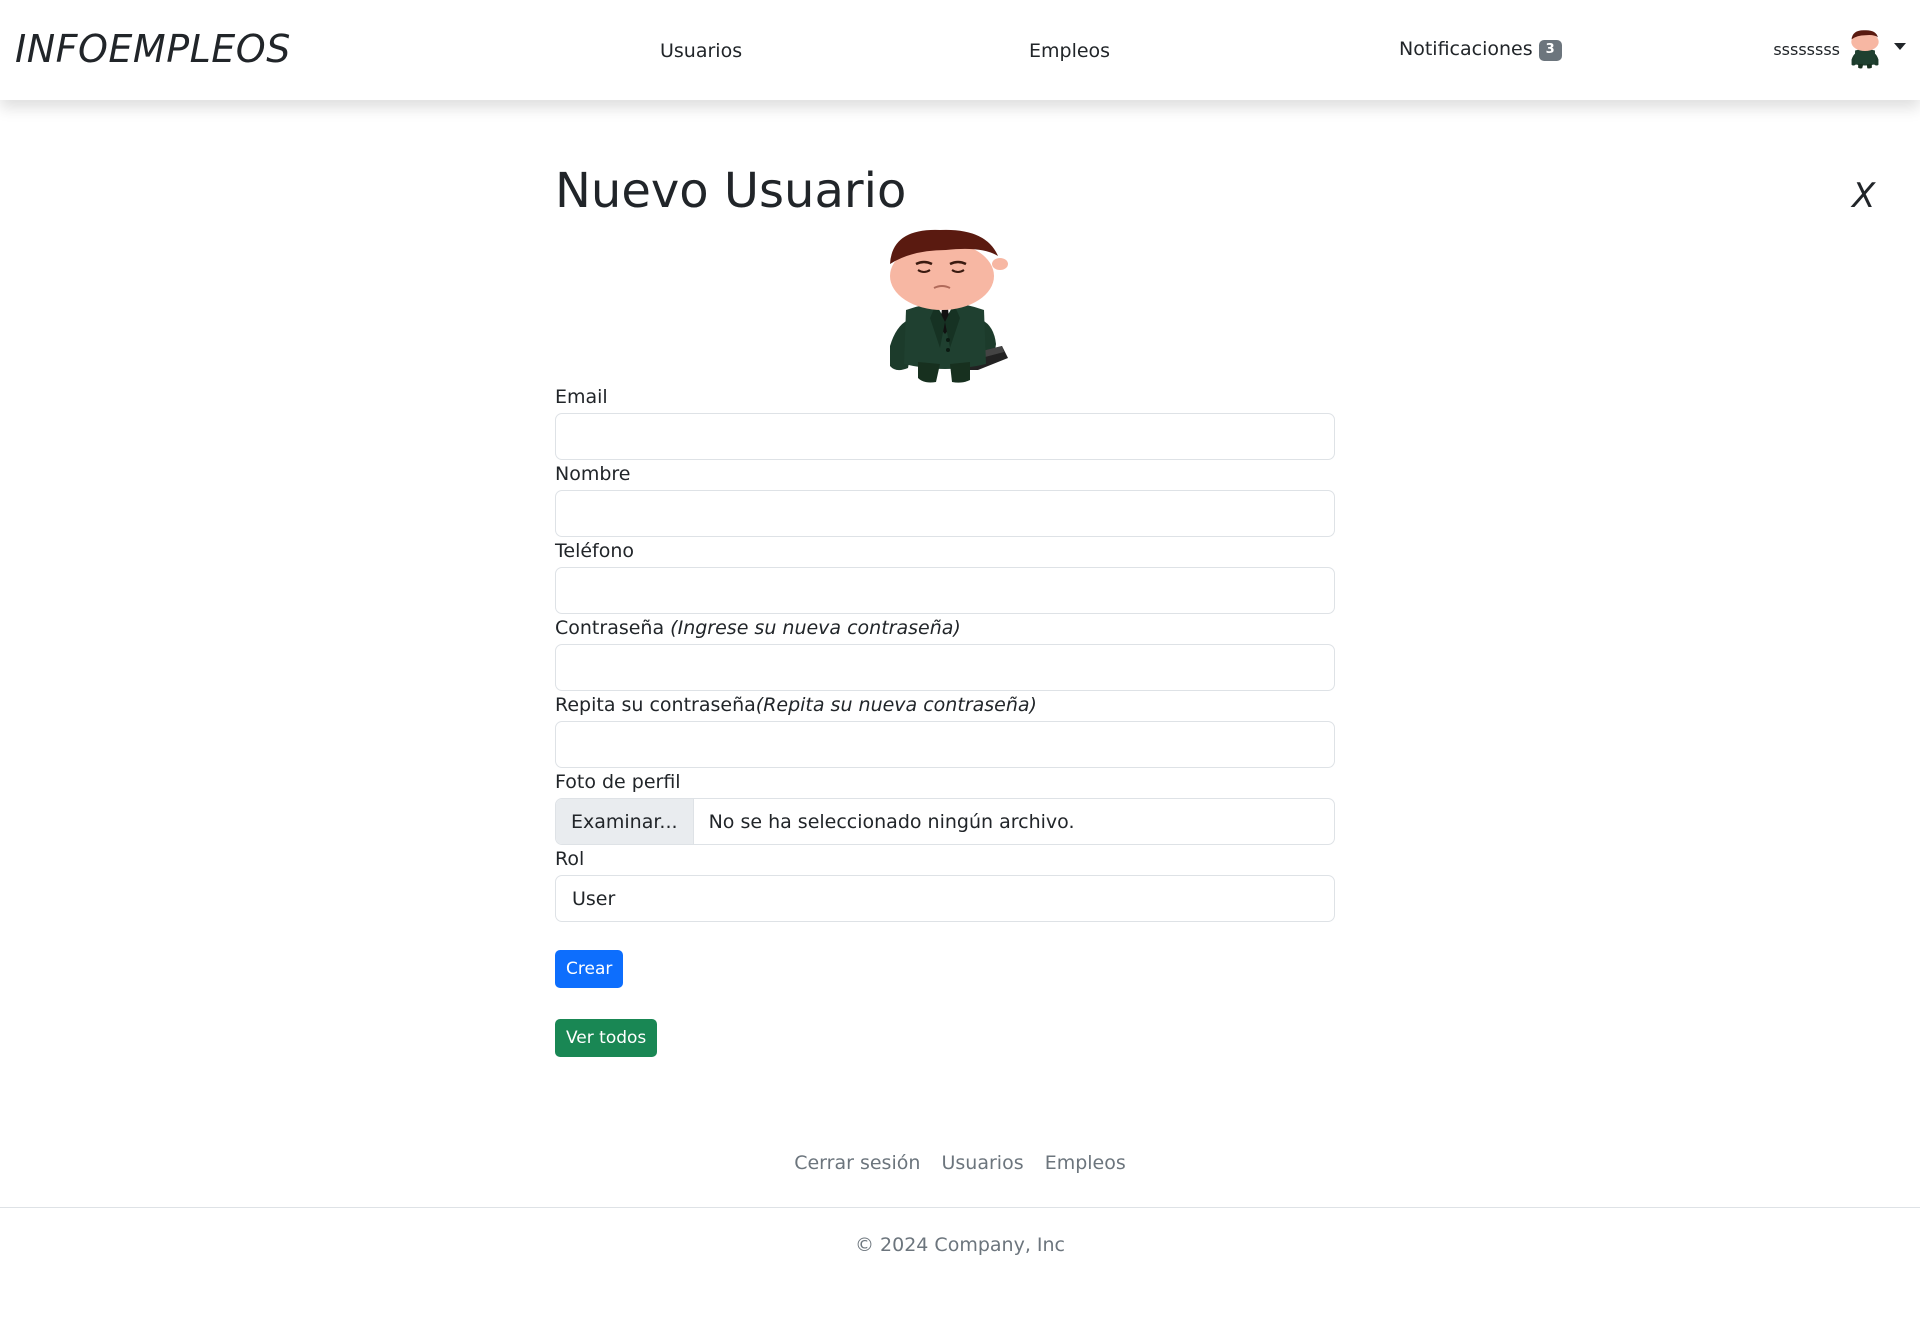 The height and width of the screenshot is (1327, 1920). What do you see at coordinates (610, 628) in the screenshot?
I see `password-label: Contraseña` at bounding box center [610, 628].